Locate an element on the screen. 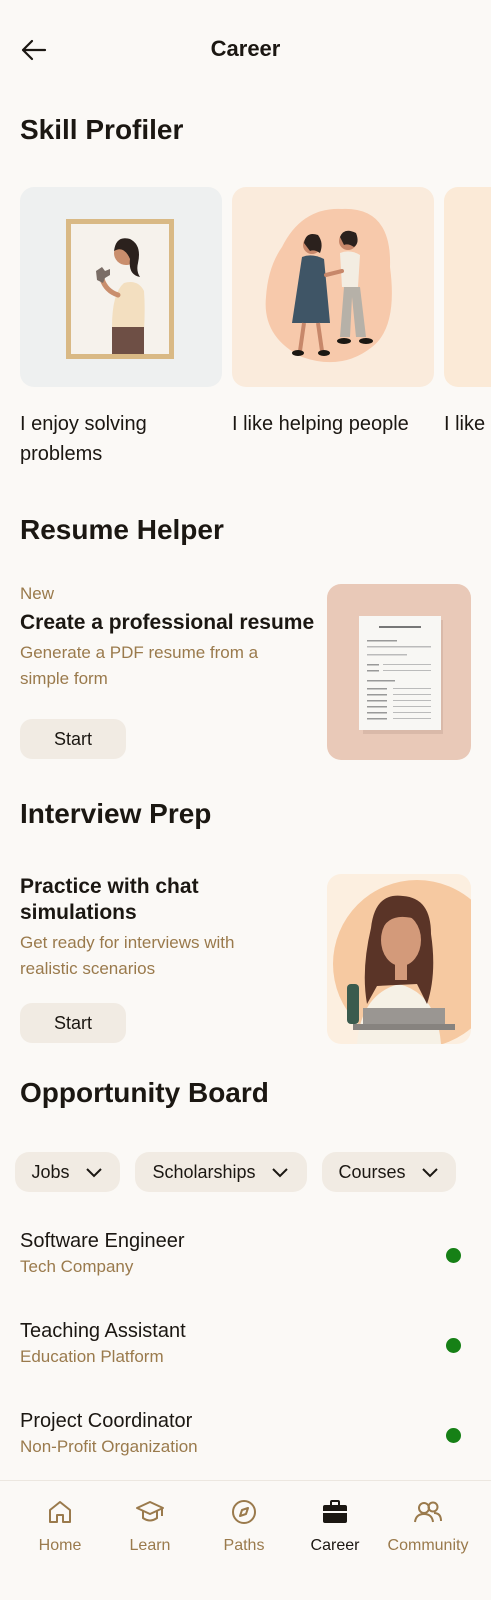  resume-start-button: Start is located at coordinates (73, 739).